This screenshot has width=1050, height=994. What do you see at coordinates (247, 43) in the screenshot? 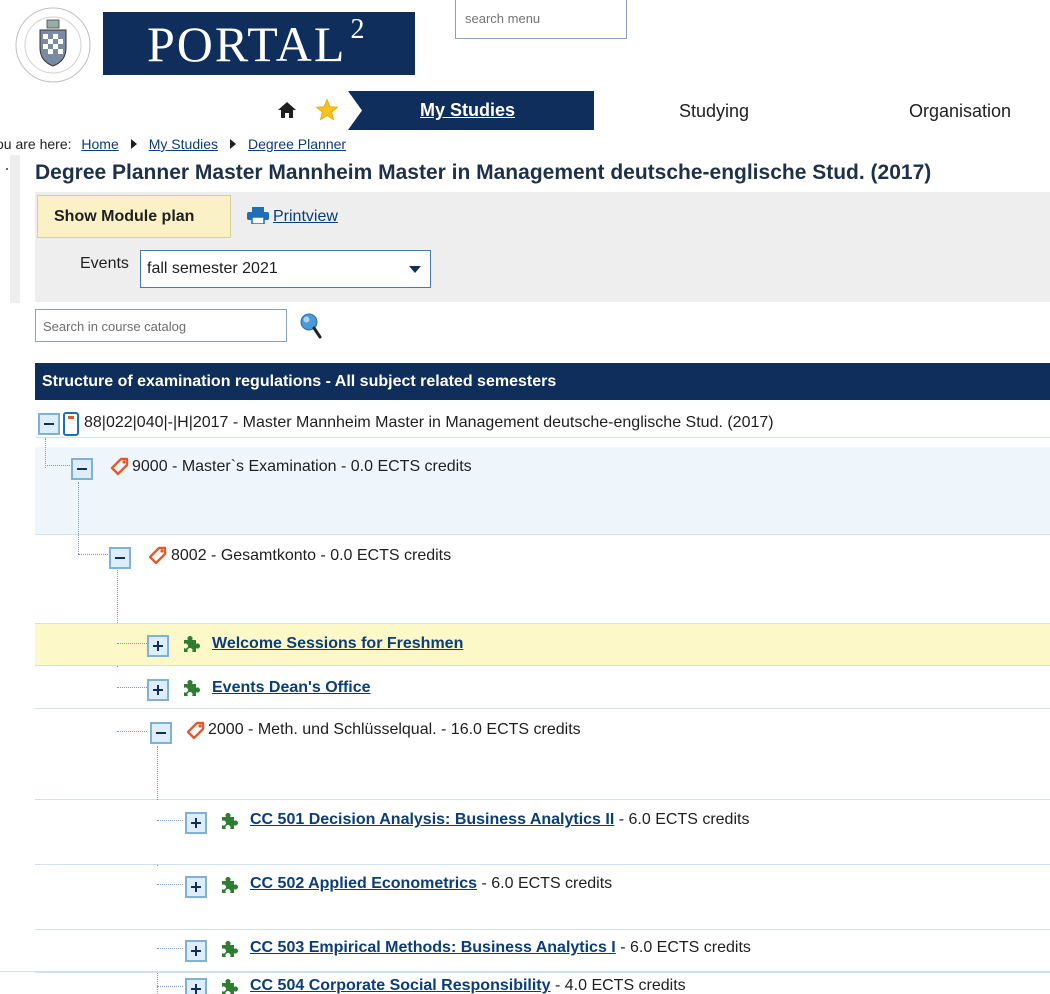
I see `portal-logo-text: PORTAL` at bounding box center [247, 43].